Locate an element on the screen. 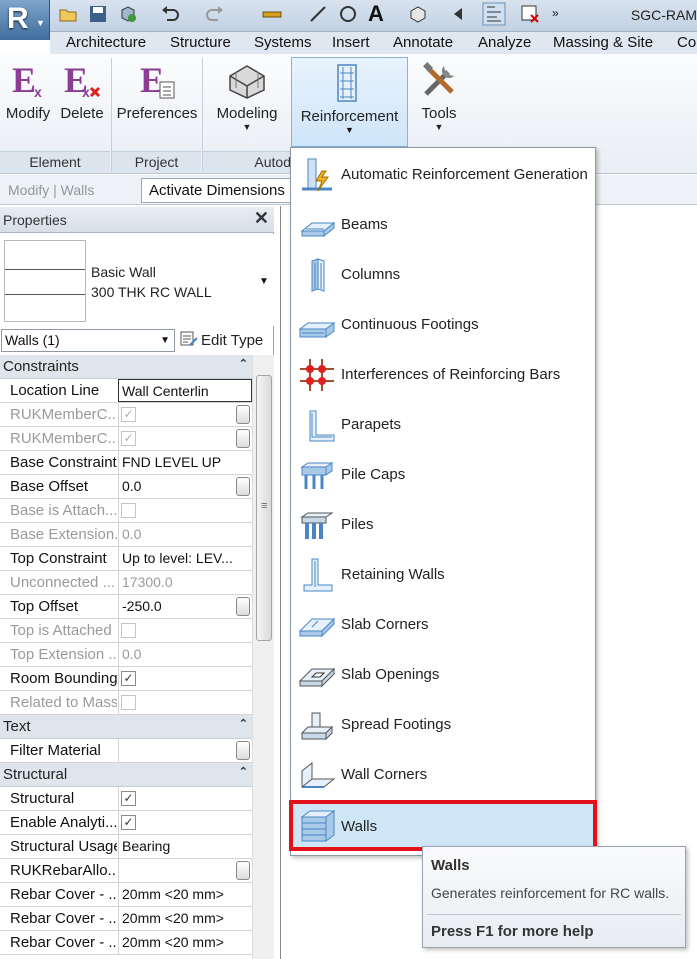 This screenshot has height=959, width=697. scrollbar-thumb: ≡ is located at coordinates (264, 508).